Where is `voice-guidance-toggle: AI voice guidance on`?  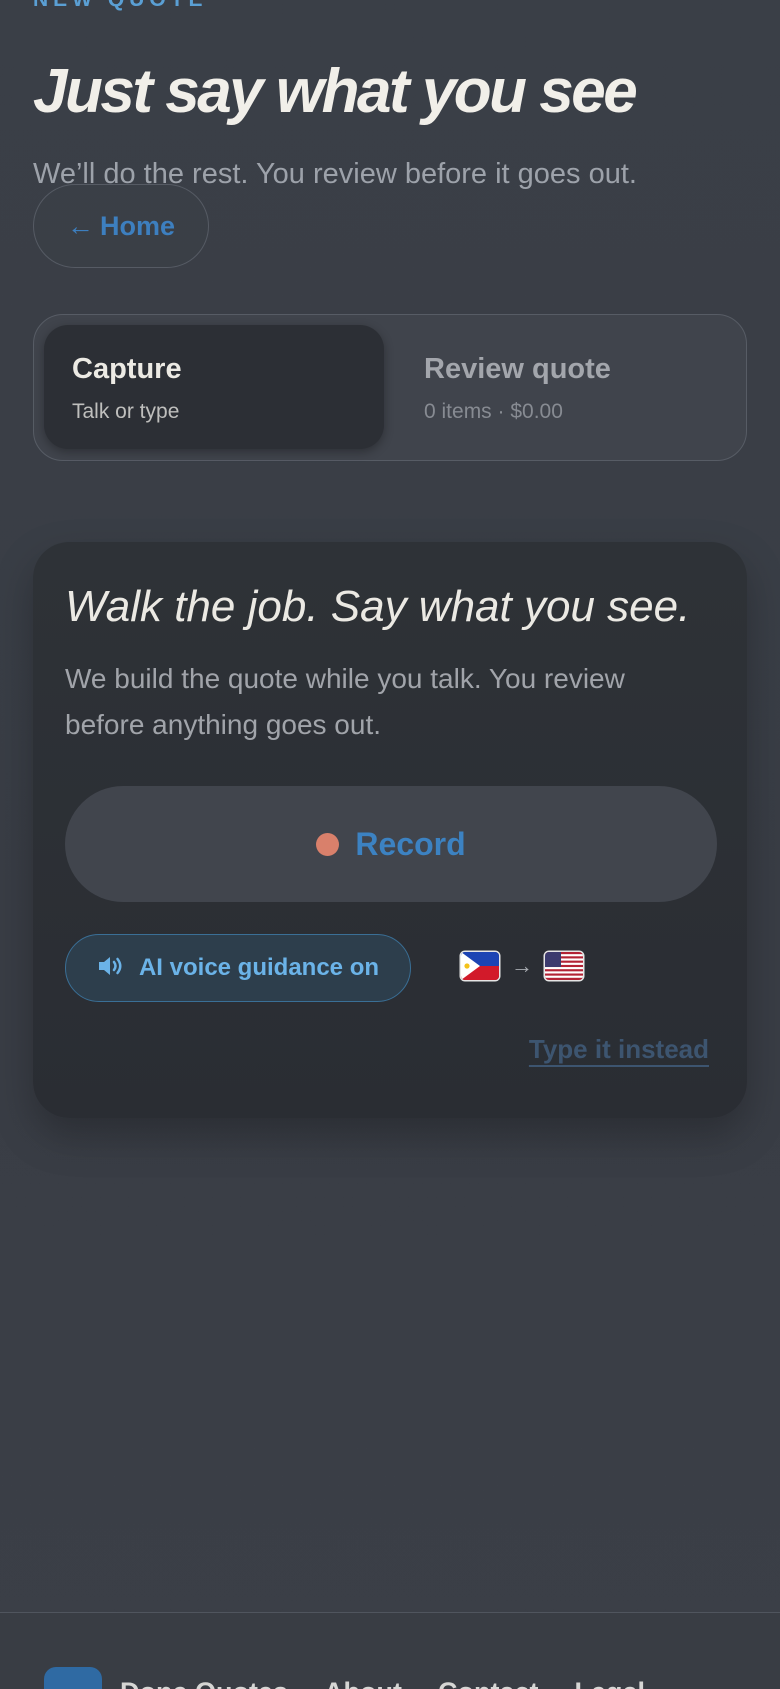 voice-guidance-toggle: AI voice guidance on is located at coordinates (238, 968).